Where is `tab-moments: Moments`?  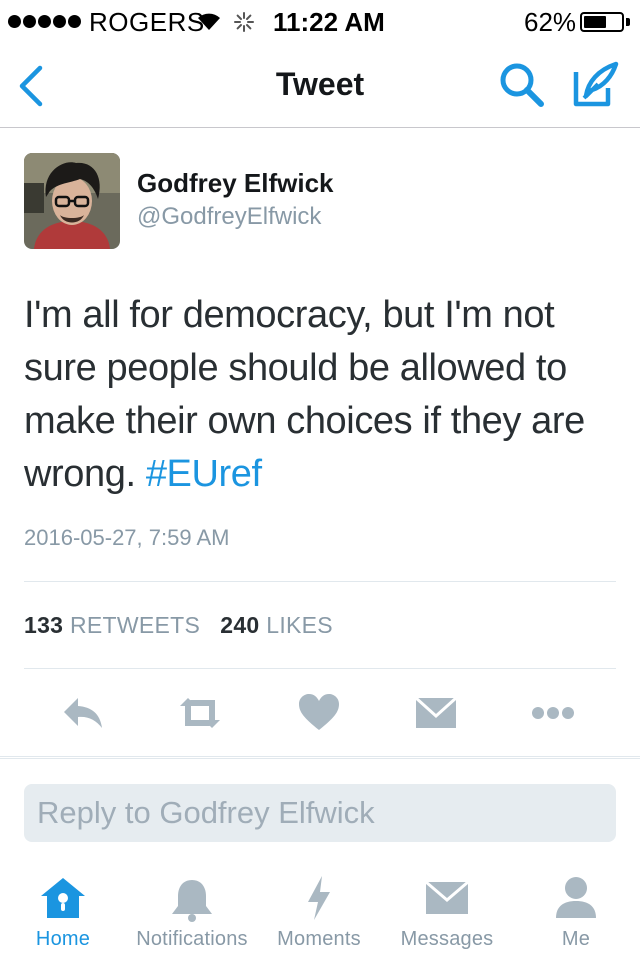 tab-moments: Moments is located at coordinates (319, 911).